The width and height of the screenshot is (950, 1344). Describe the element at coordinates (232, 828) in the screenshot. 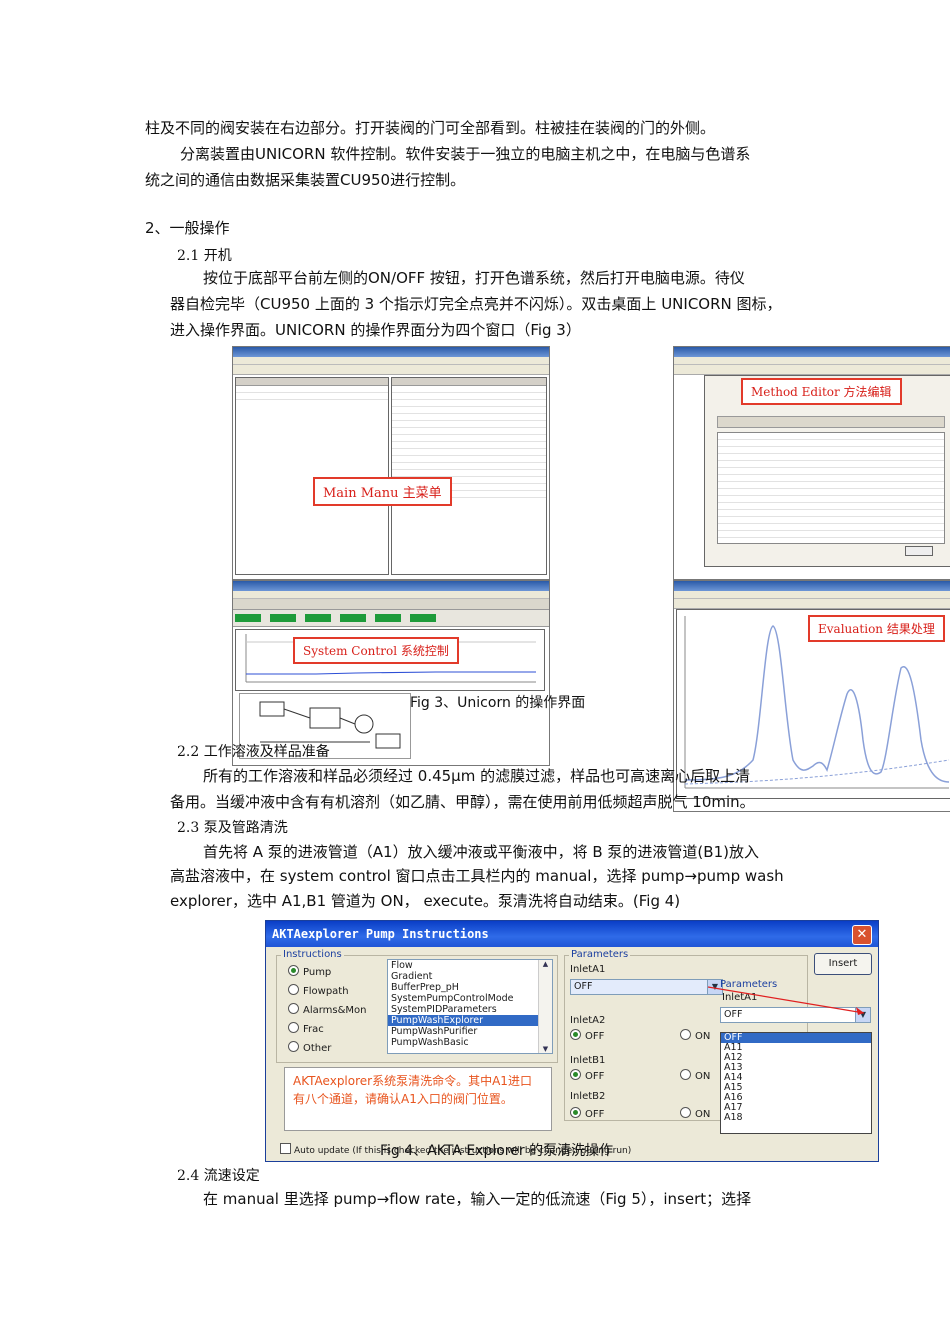

I see `subsection-heading: 2.3 泵及管路清洗` at that location.